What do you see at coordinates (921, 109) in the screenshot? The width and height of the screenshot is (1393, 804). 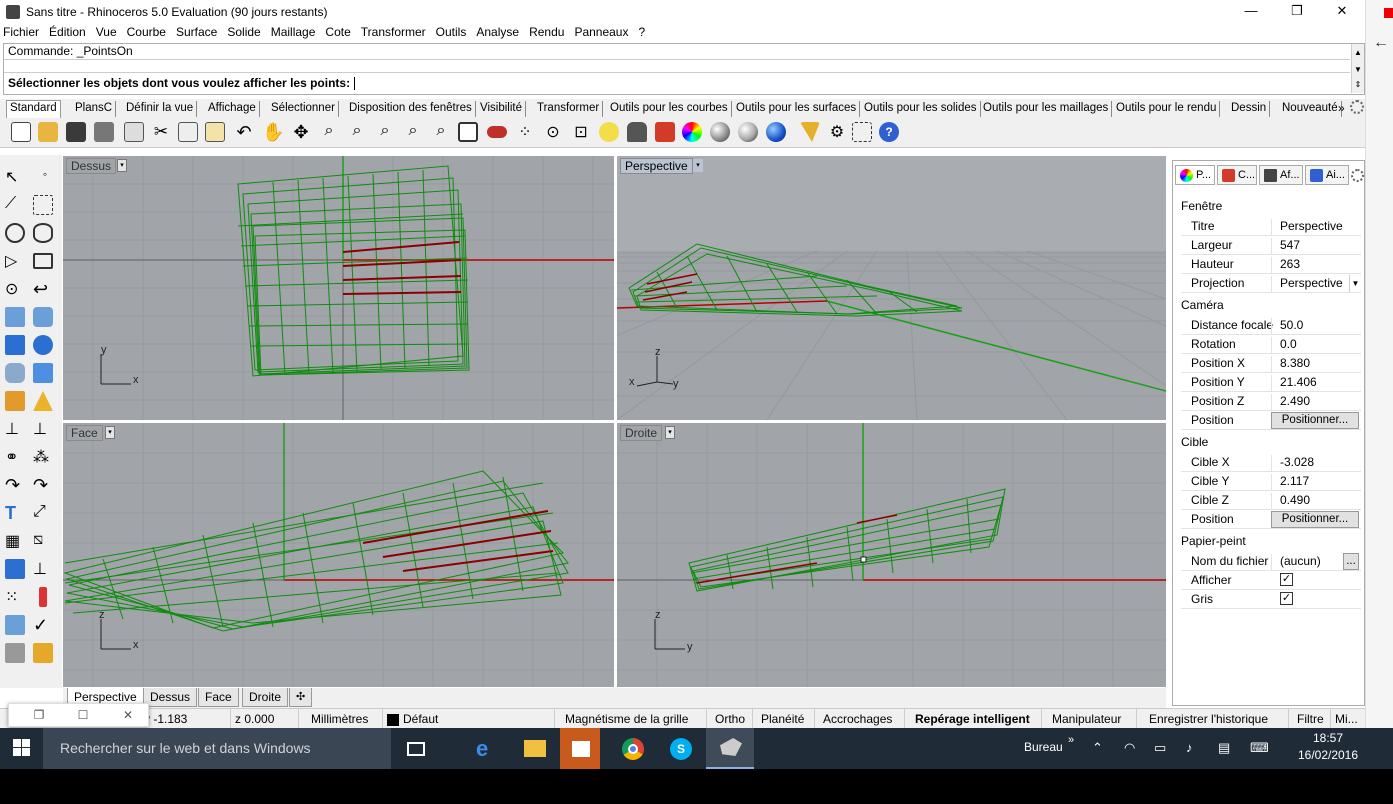 I see `tab-outils-solides: Outils pour les solides` at bounding box center [921, 109].